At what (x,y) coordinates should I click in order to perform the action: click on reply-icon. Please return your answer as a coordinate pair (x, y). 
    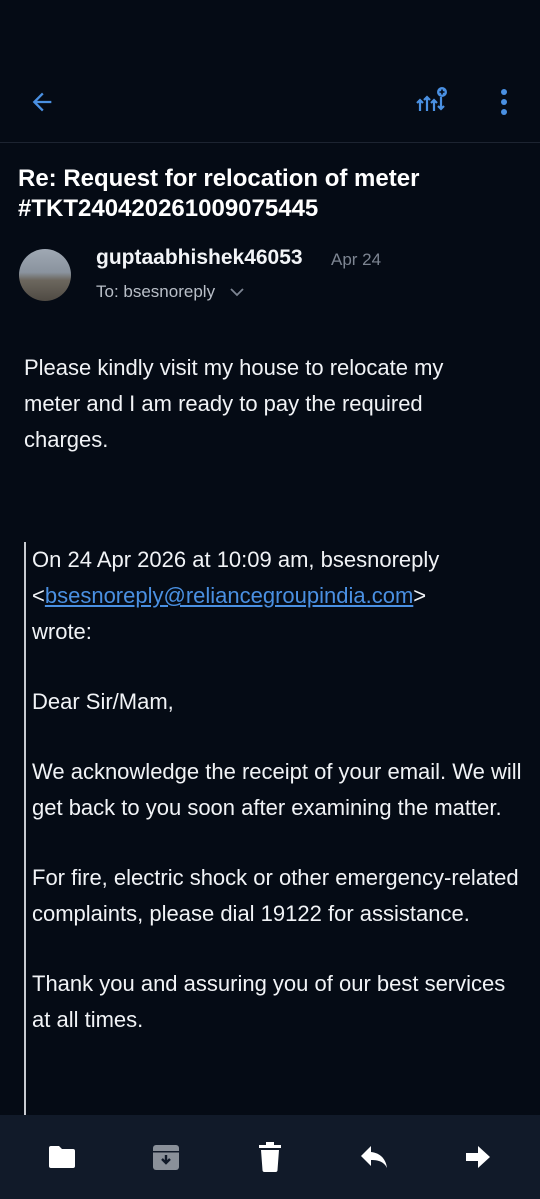
    Looking at the image, I should click on (374, 1157).